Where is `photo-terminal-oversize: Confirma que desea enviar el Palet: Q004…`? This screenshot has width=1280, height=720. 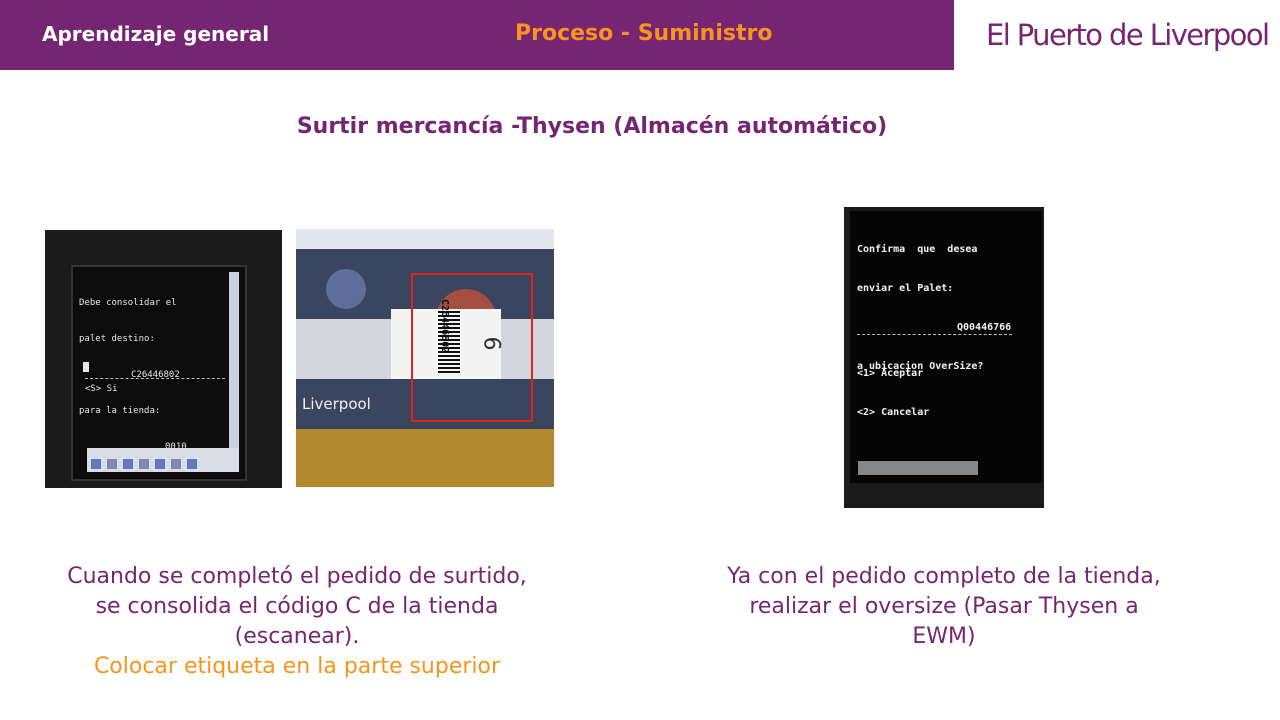 photo-terminal-oversize: Confirma que desea enviar el Palet: Q004… is located at coordinates (944, 357).